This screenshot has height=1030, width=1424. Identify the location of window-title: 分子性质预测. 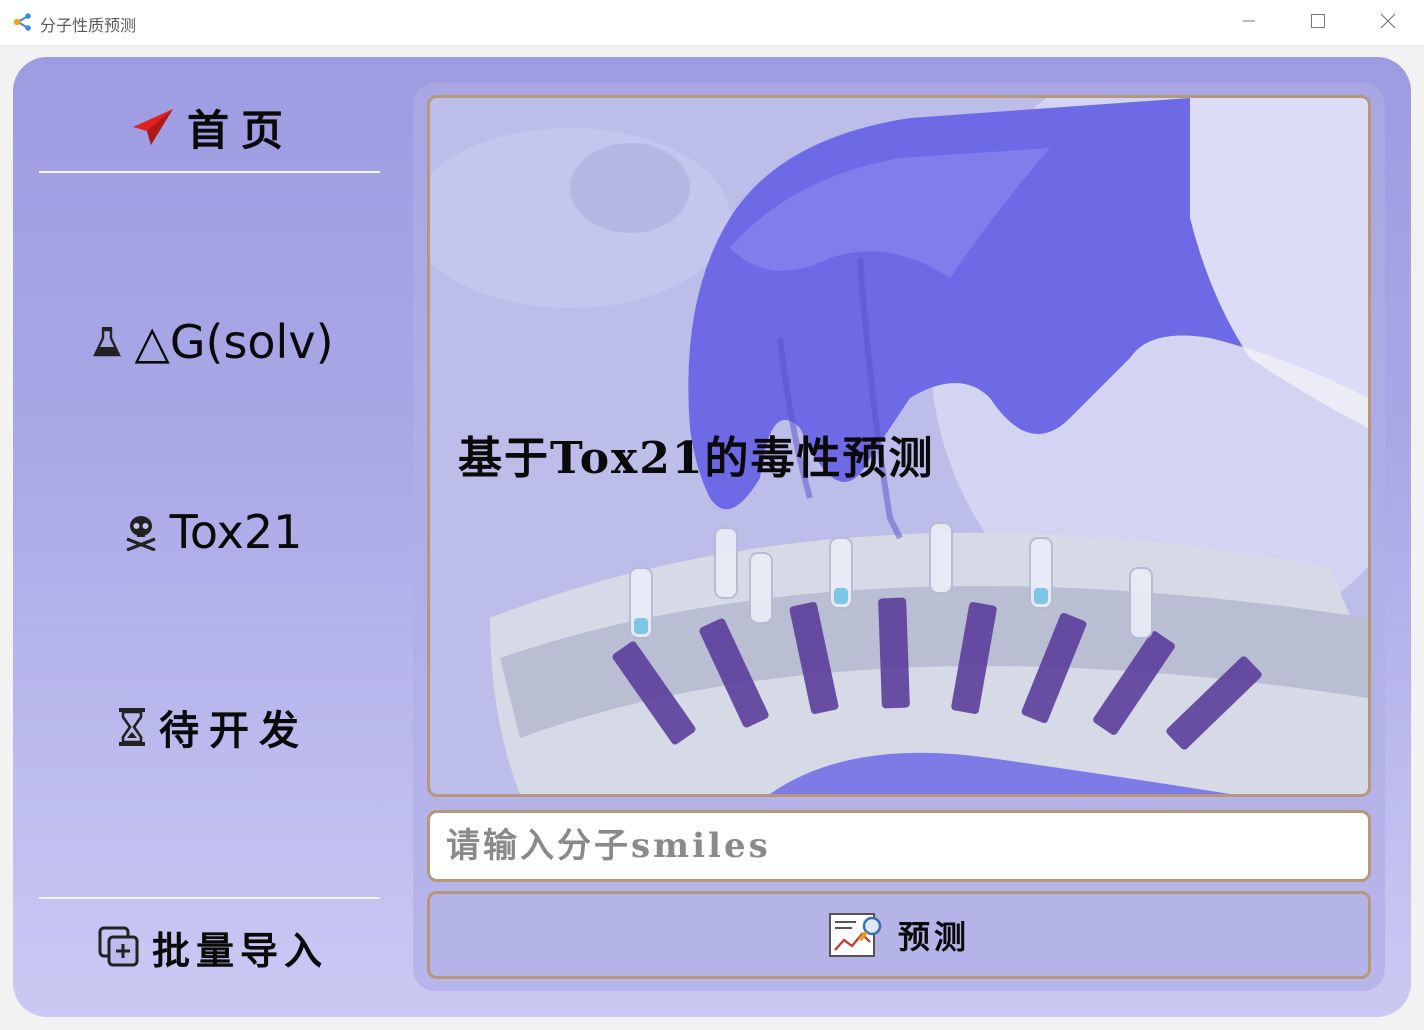
(88, 25).